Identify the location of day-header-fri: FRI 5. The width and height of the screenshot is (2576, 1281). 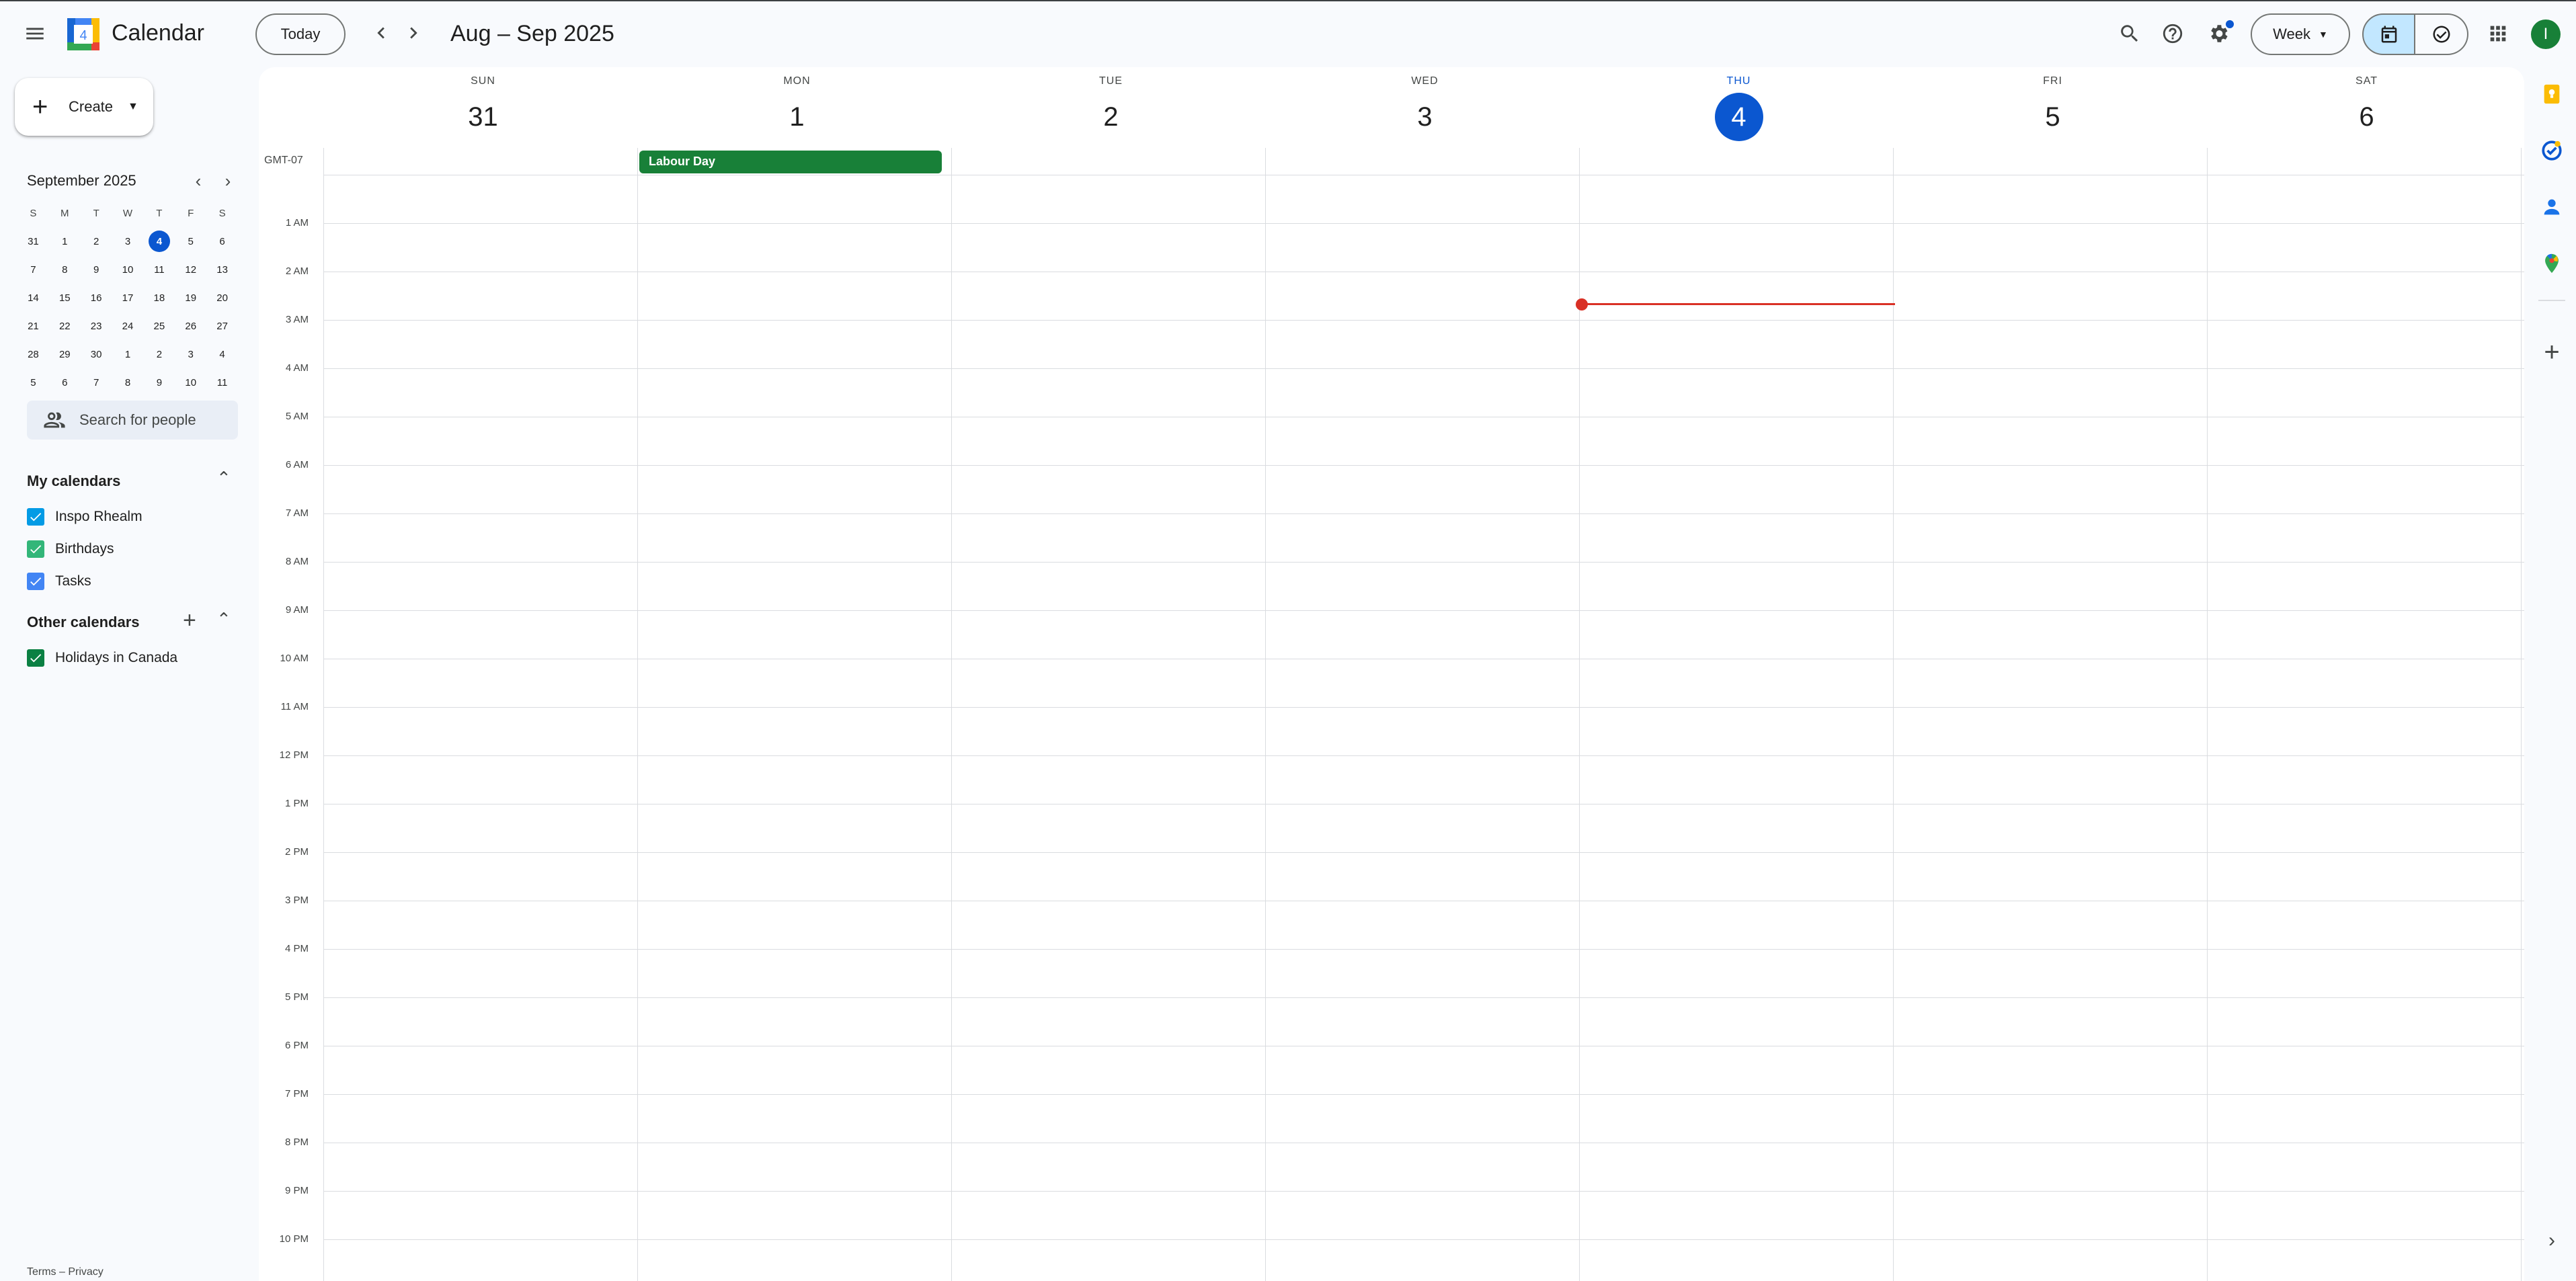
(2053, 108).